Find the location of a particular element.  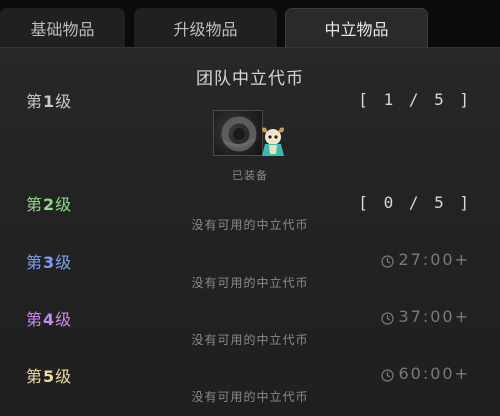

tab-basic-items: 基础物品 is located at coordinates (62, 27).